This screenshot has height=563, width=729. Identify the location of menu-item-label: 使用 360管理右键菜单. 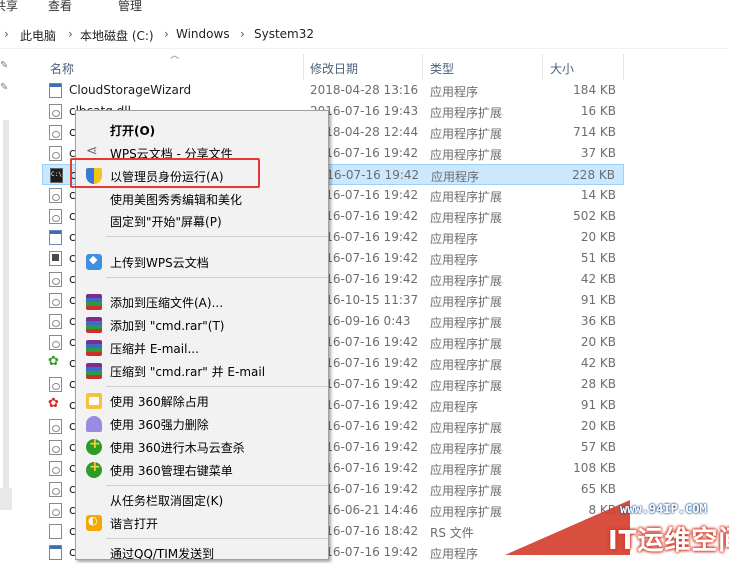
(171, 471).